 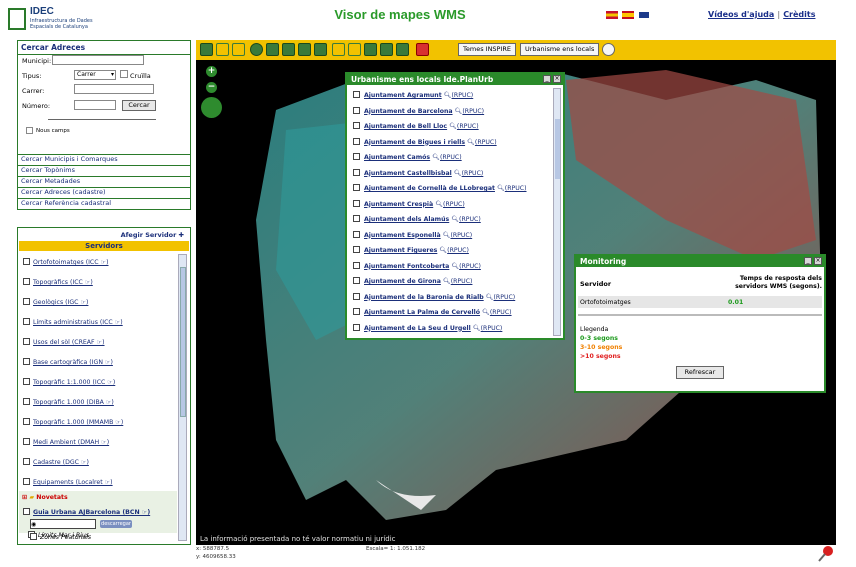 I want to click on users-icon, so click(x=320, y=49).